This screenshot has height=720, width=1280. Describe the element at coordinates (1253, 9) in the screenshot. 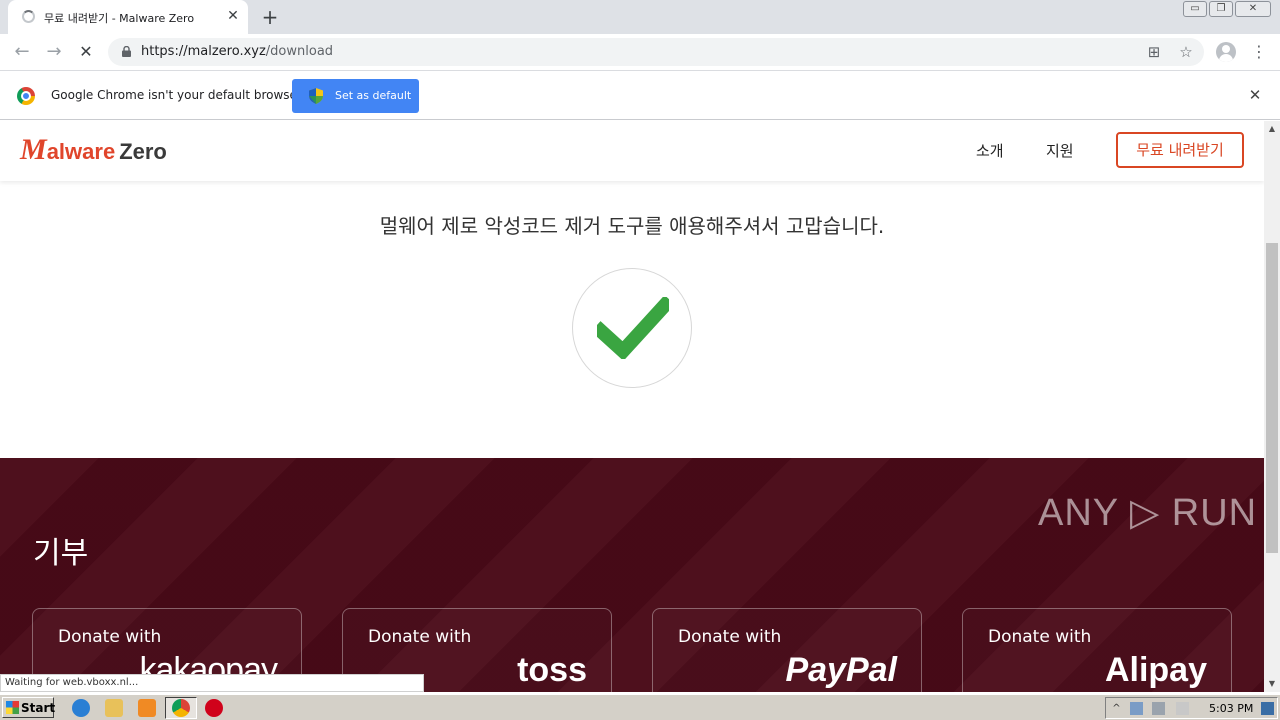

I see `close-window-button: ✕` at that location.